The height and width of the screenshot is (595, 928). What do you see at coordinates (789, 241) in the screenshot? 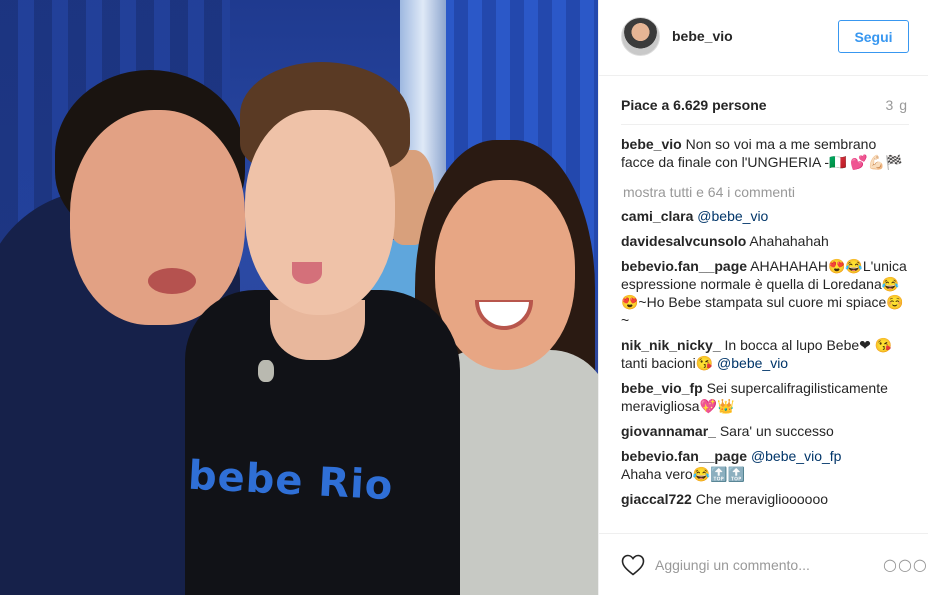
I see `comment-text: Ahahahahah` at bounding box center [789, 241].